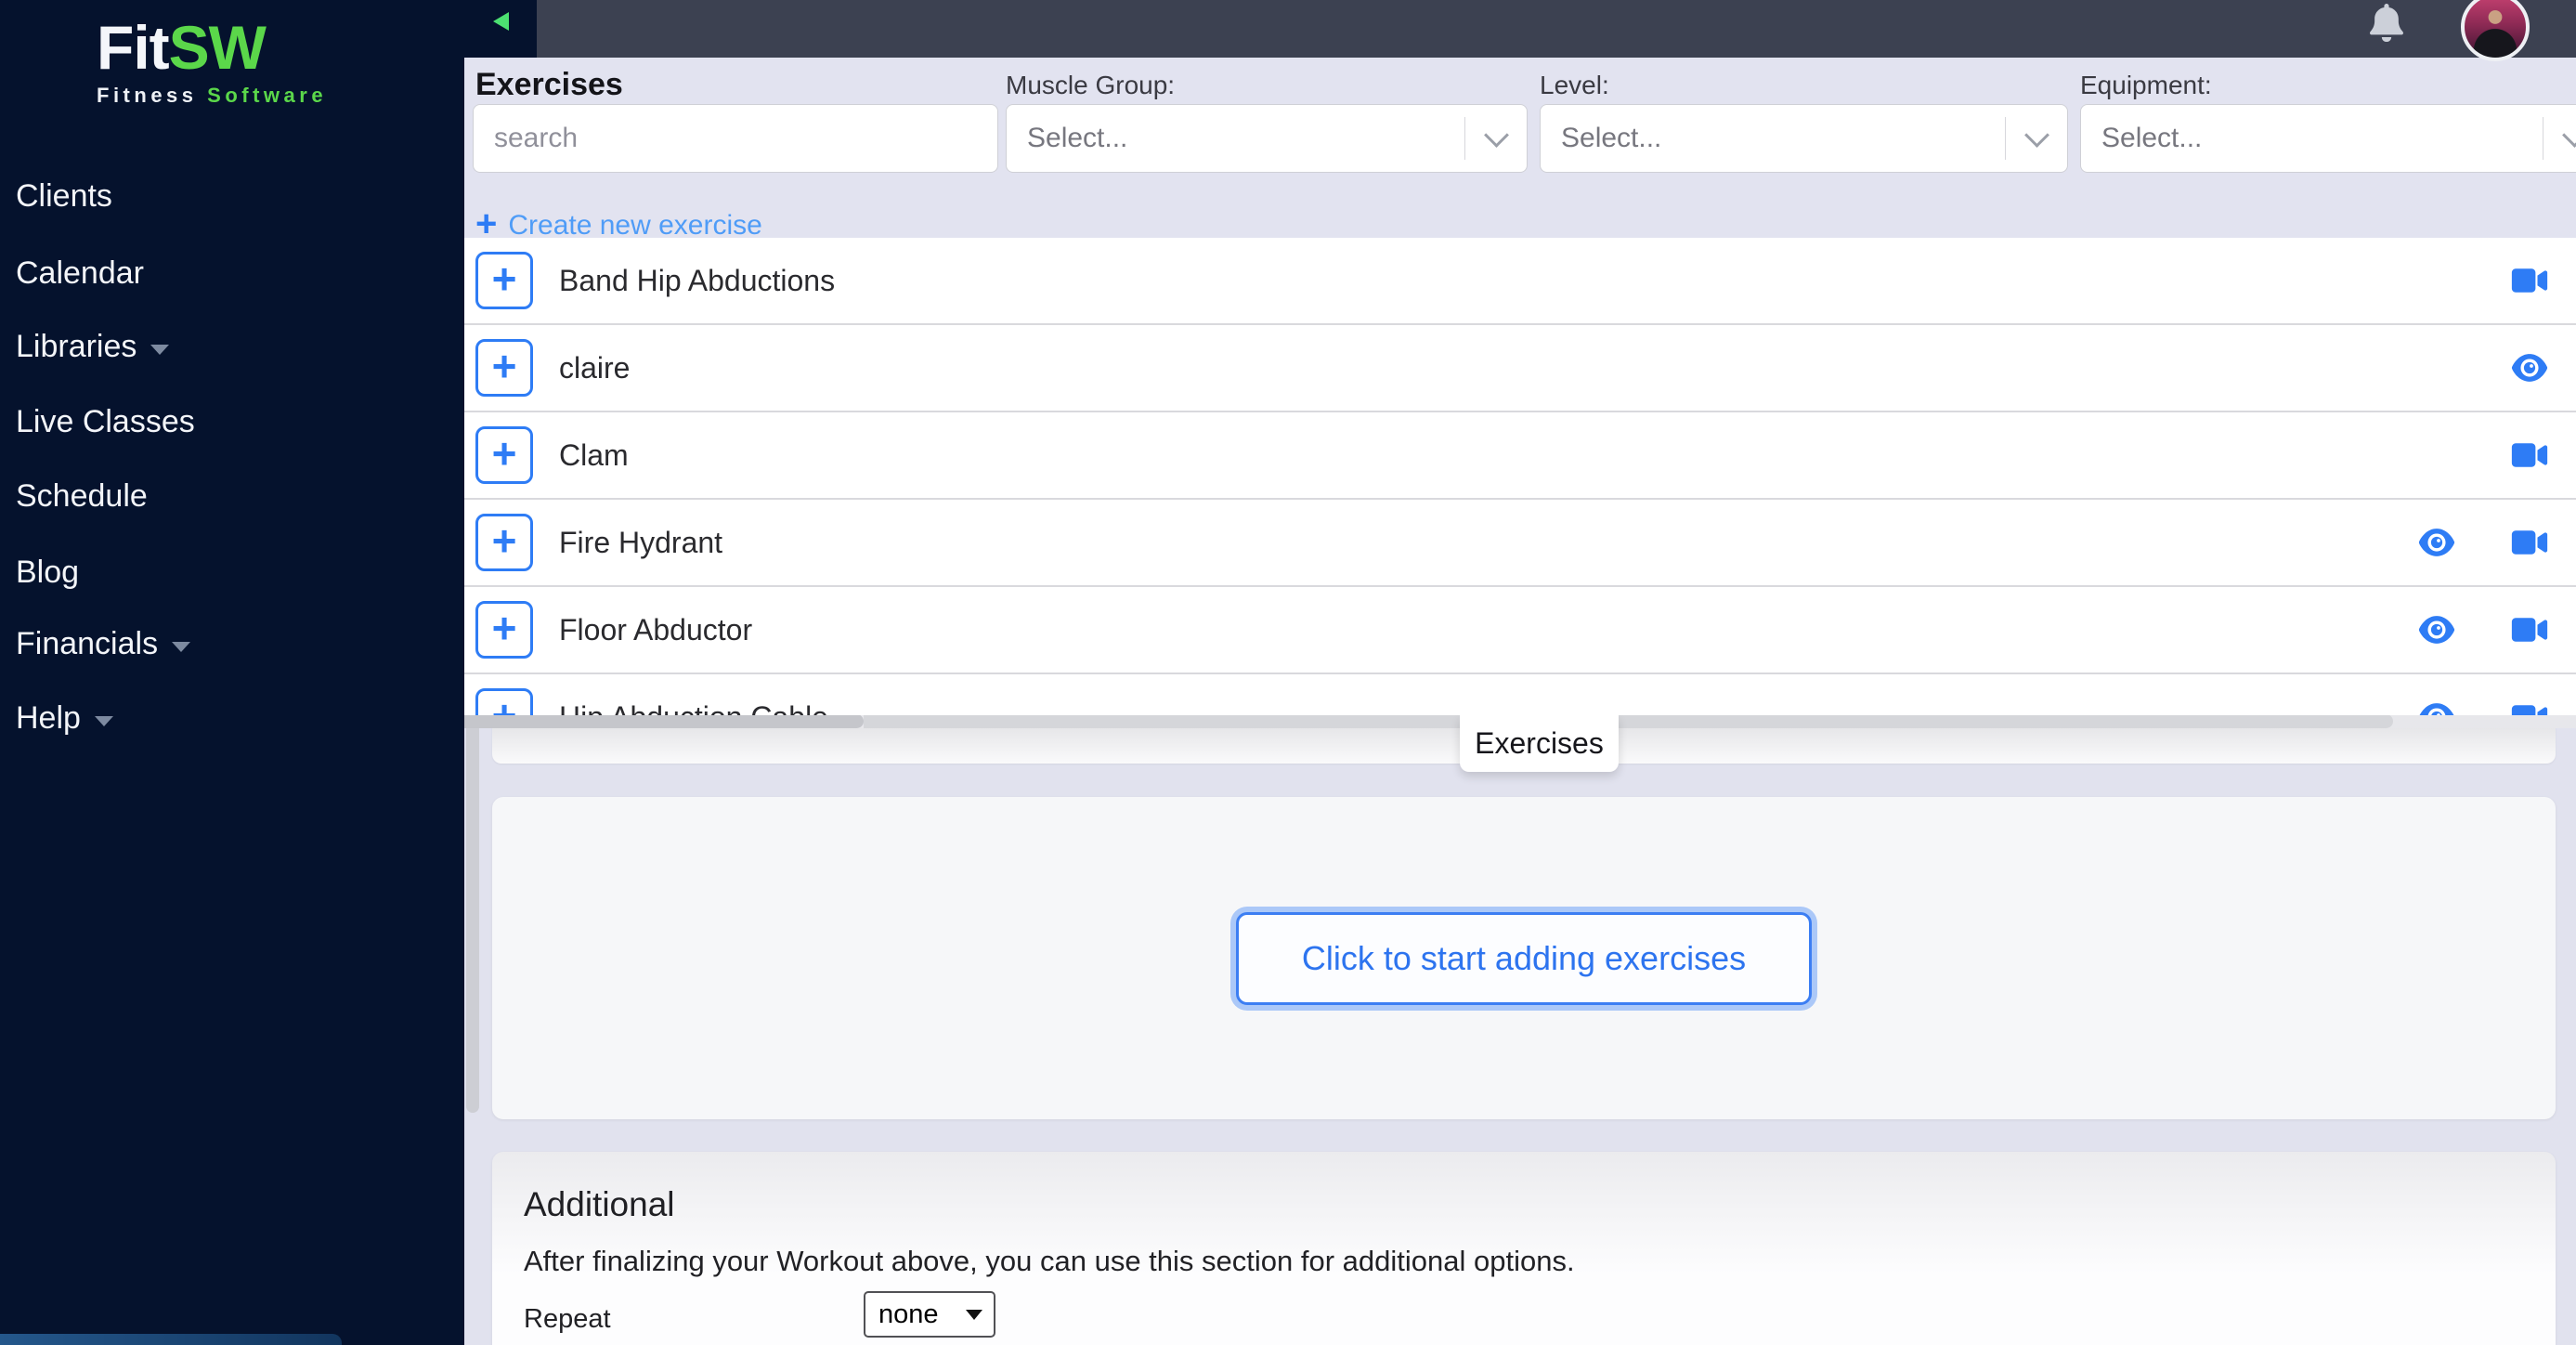  I want to click on chat-launcher-strip, so click(171, 1339).